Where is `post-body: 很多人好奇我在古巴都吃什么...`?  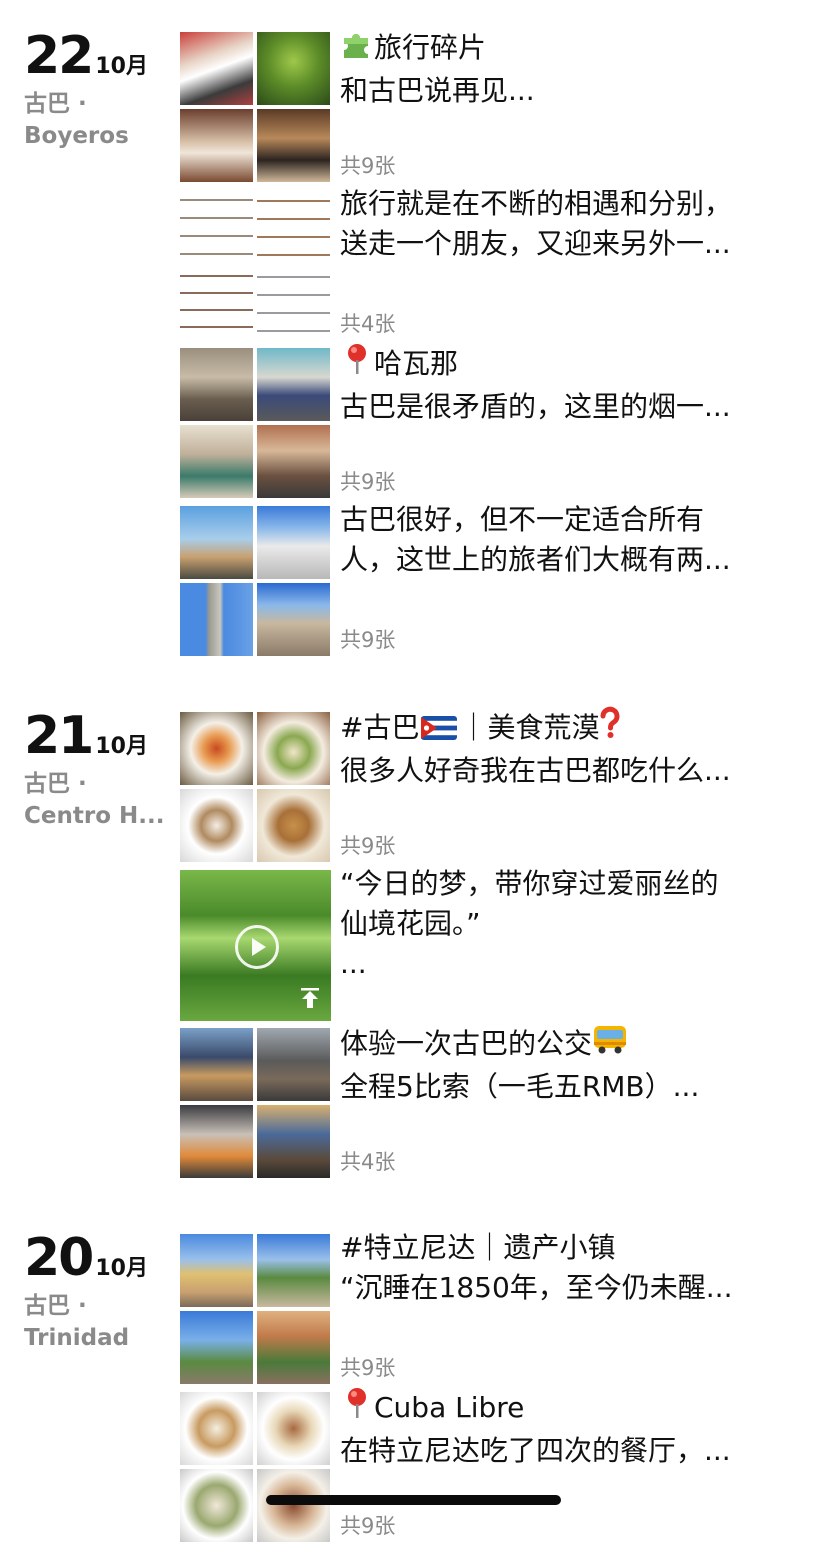
post-body: 很多人好奇我在古巴都吃什么... is located at coordinates (535, 770).